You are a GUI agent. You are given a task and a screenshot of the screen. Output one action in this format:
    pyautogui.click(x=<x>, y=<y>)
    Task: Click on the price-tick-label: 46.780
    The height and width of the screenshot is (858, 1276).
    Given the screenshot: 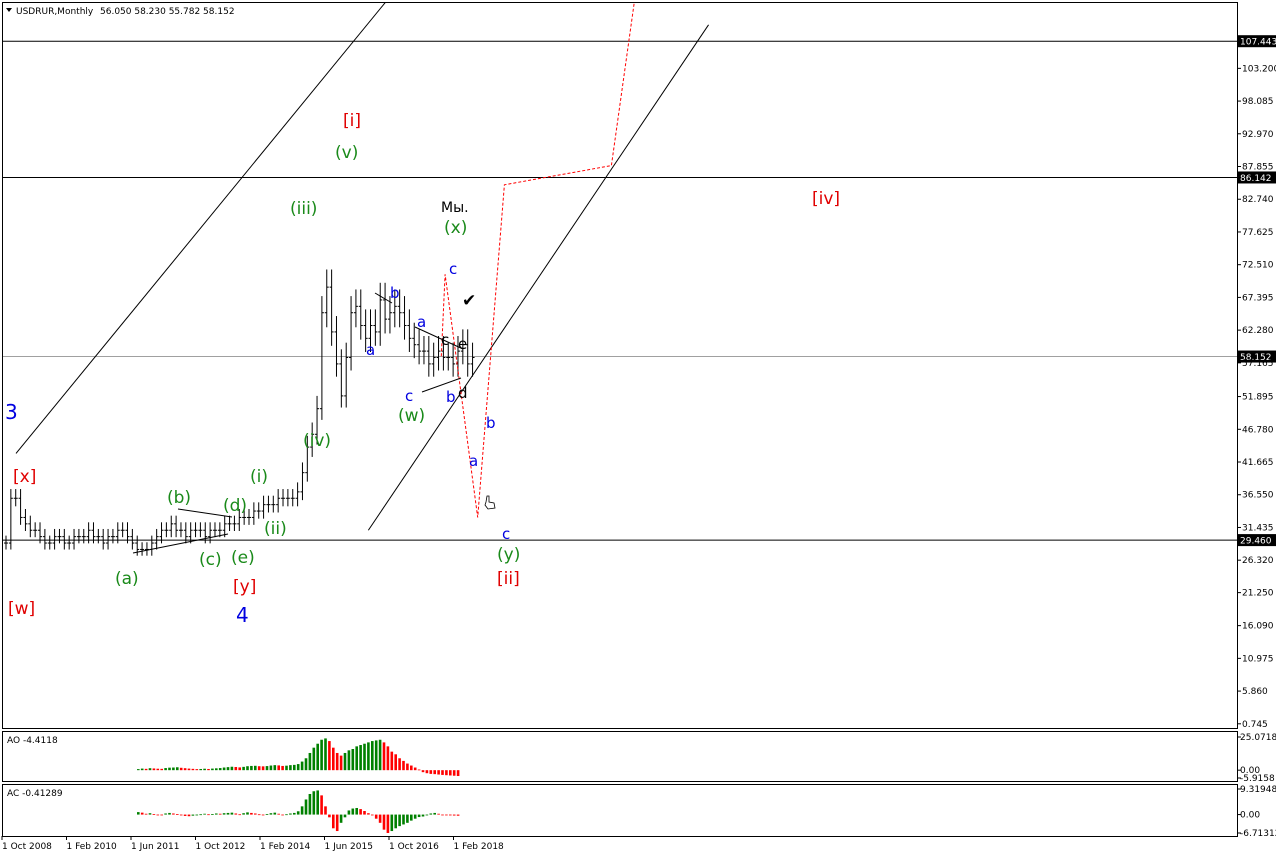 What is the action you would take?
    pyautogui.click(x=1258, y=430)
    